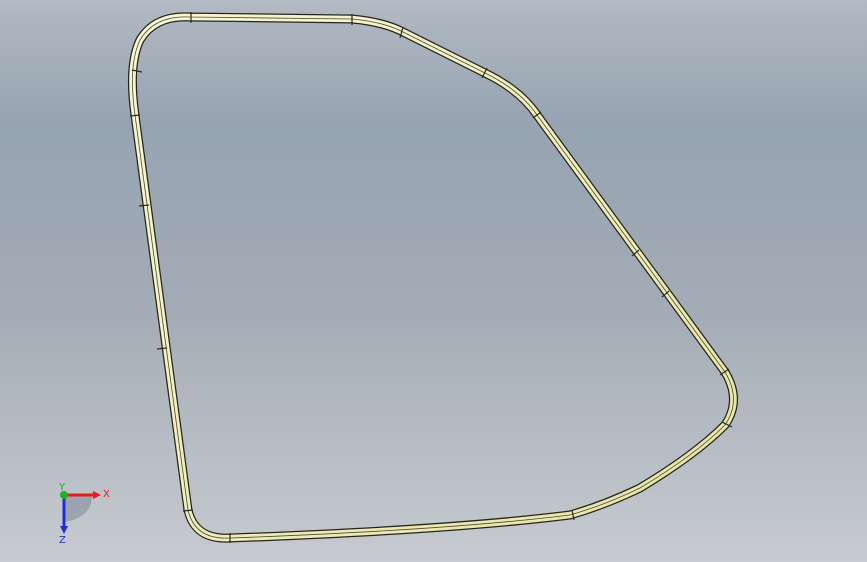 The image size is (867, 562). I want to click on triad-plane-shade, so click(78, 508).